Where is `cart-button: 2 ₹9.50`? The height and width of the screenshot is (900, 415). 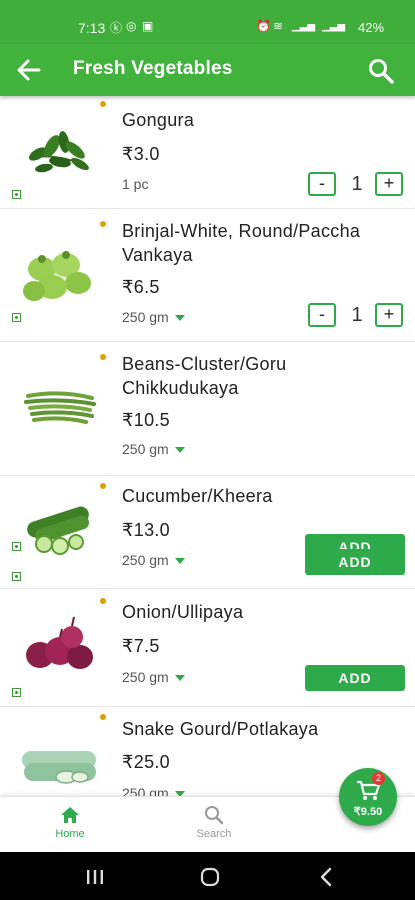
cart-button: 2 ₹9.50 is located at coordinates (368, 797).